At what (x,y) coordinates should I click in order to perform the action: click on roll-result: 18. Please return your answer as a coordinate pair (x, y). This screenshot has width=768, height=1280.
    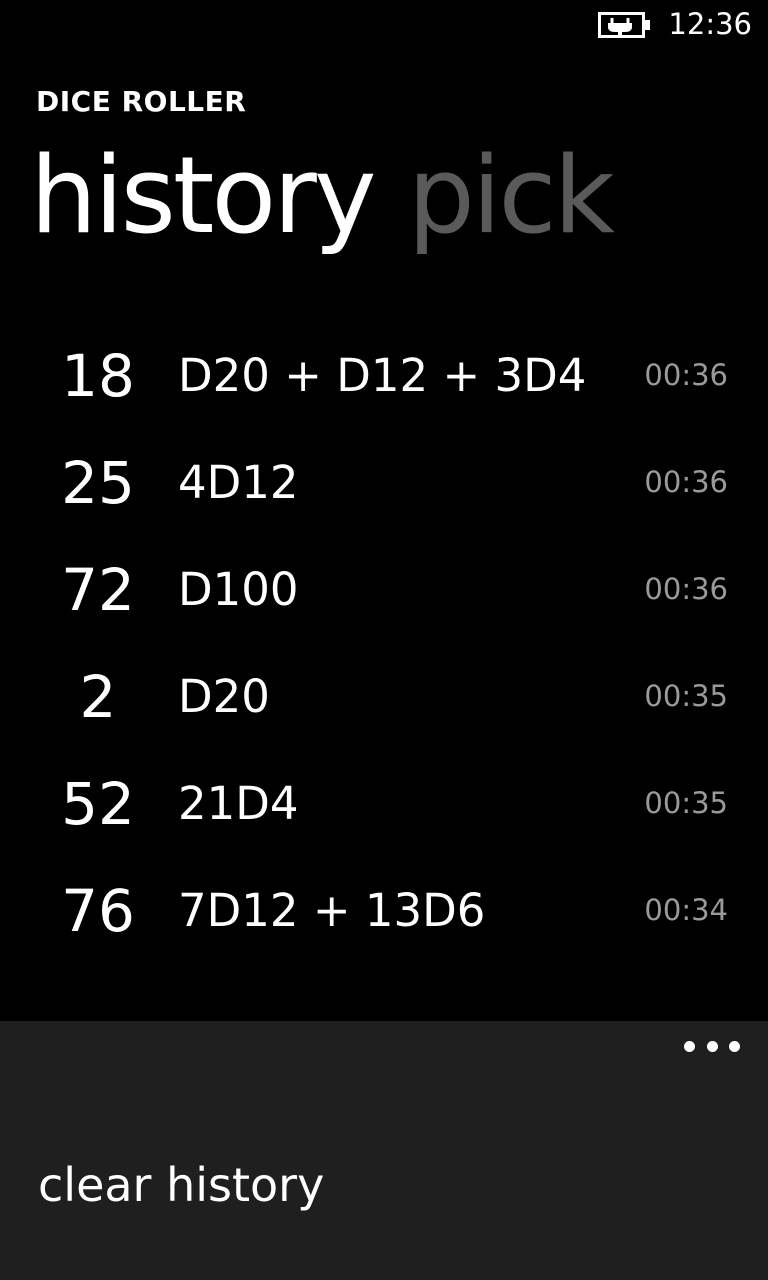
    Looking at the image, I should click on (98, 376).